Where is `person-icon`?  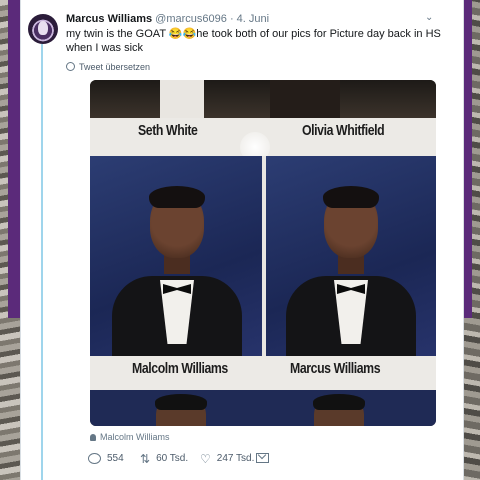
person-icon is located at coordinates (93, 437).